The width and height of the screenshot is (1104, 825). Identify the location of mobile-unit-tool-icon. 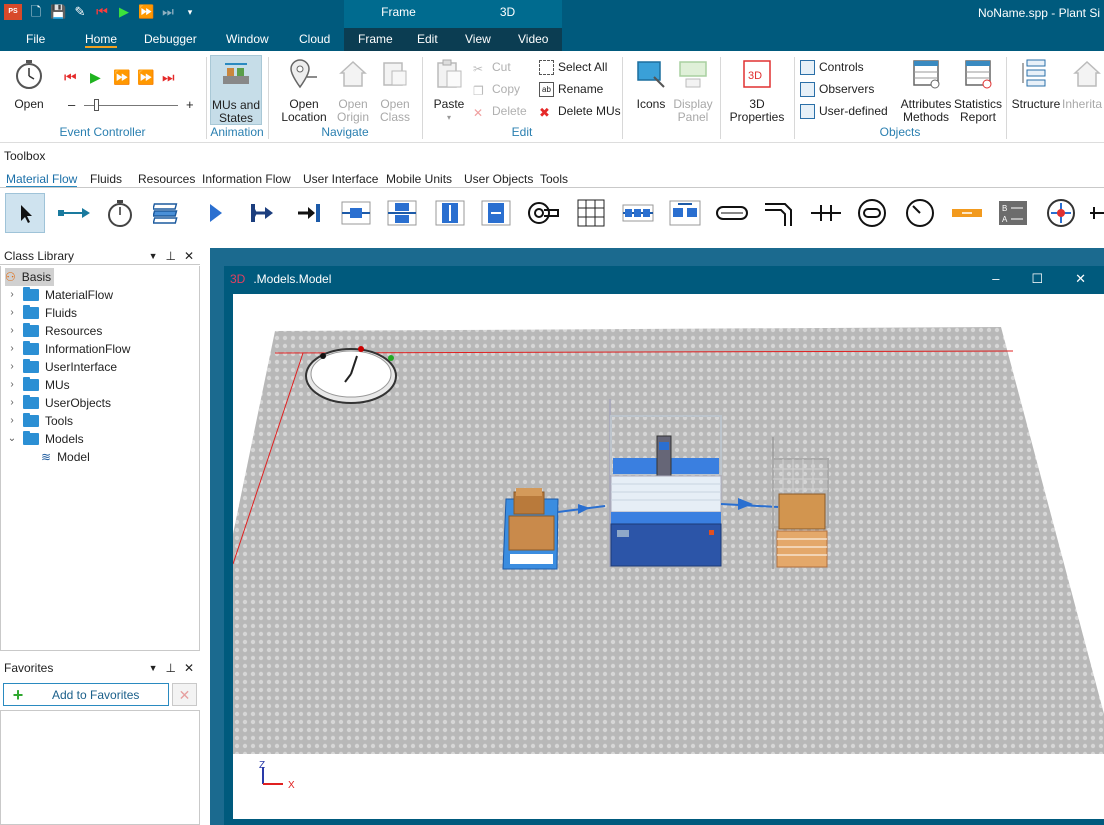
(1061, 213).